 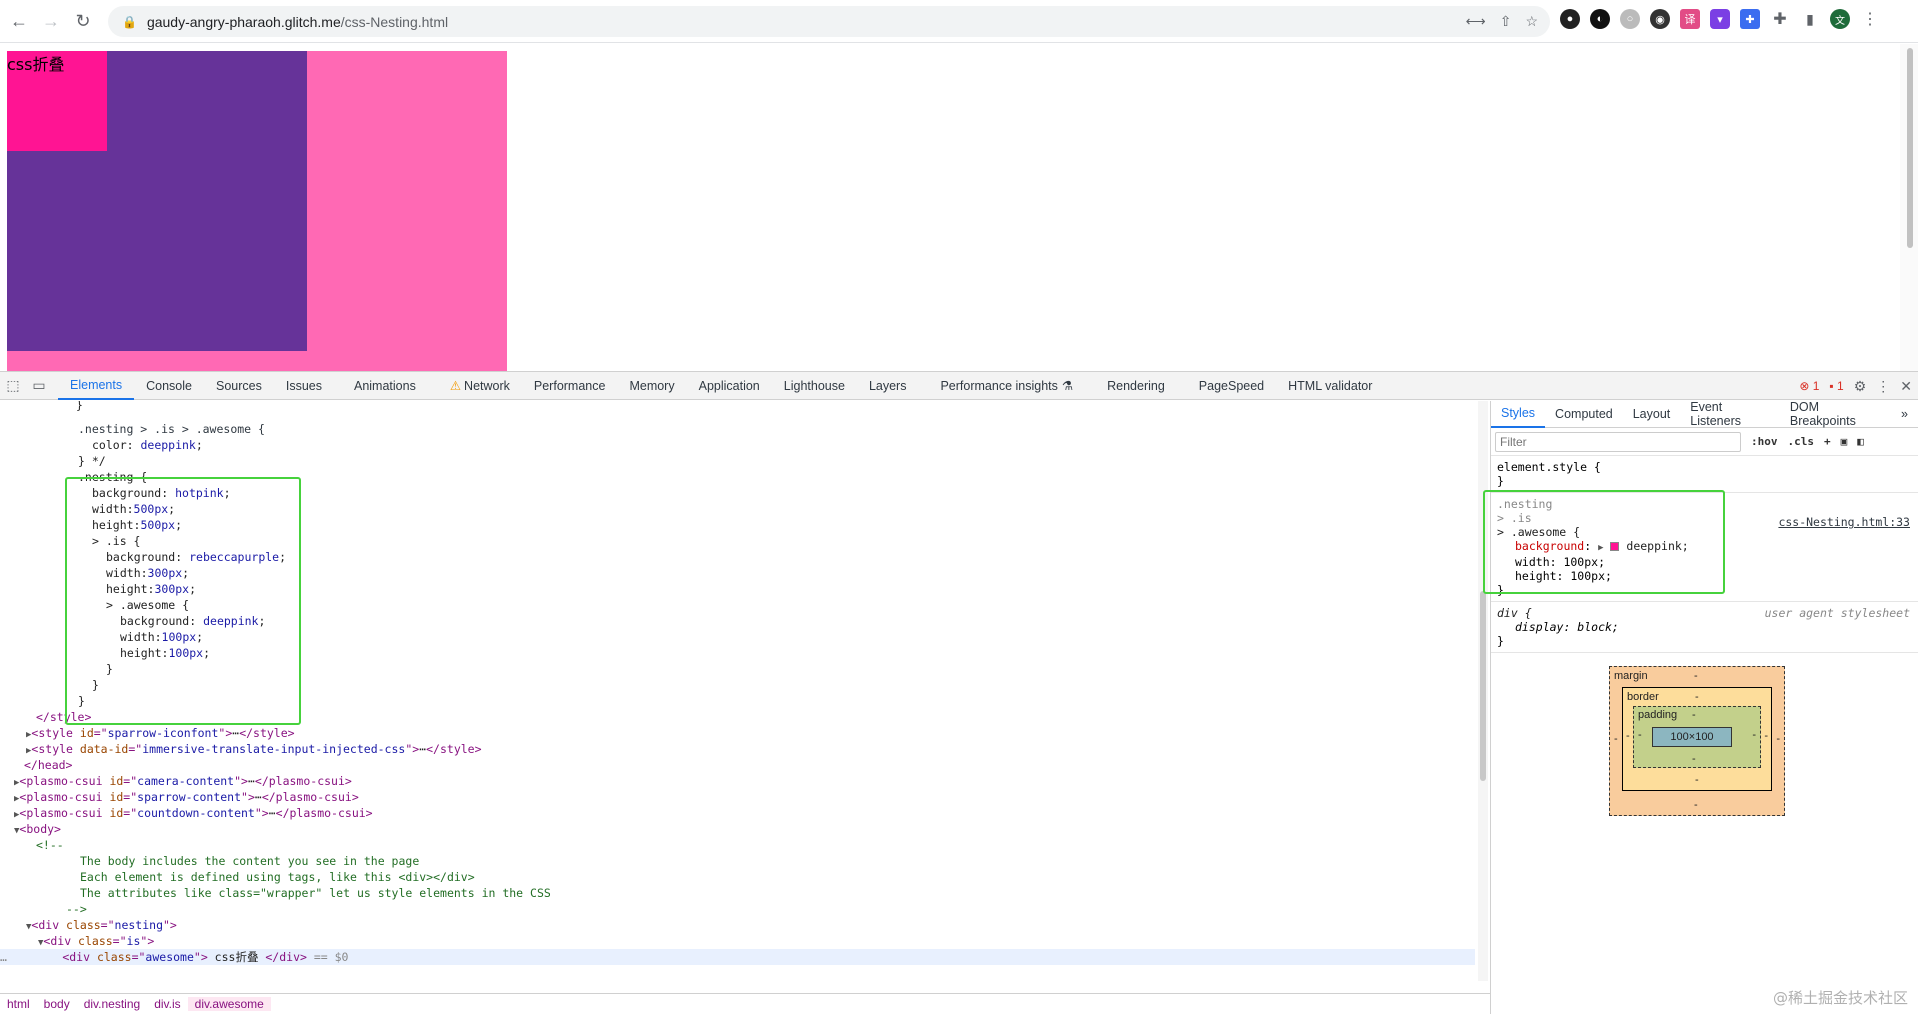 What do you see at coordinates (1844, 522) in the screenshot?
I see `rule-source-link: css-Nesting.html:33` at bounding box center [1844, 522].